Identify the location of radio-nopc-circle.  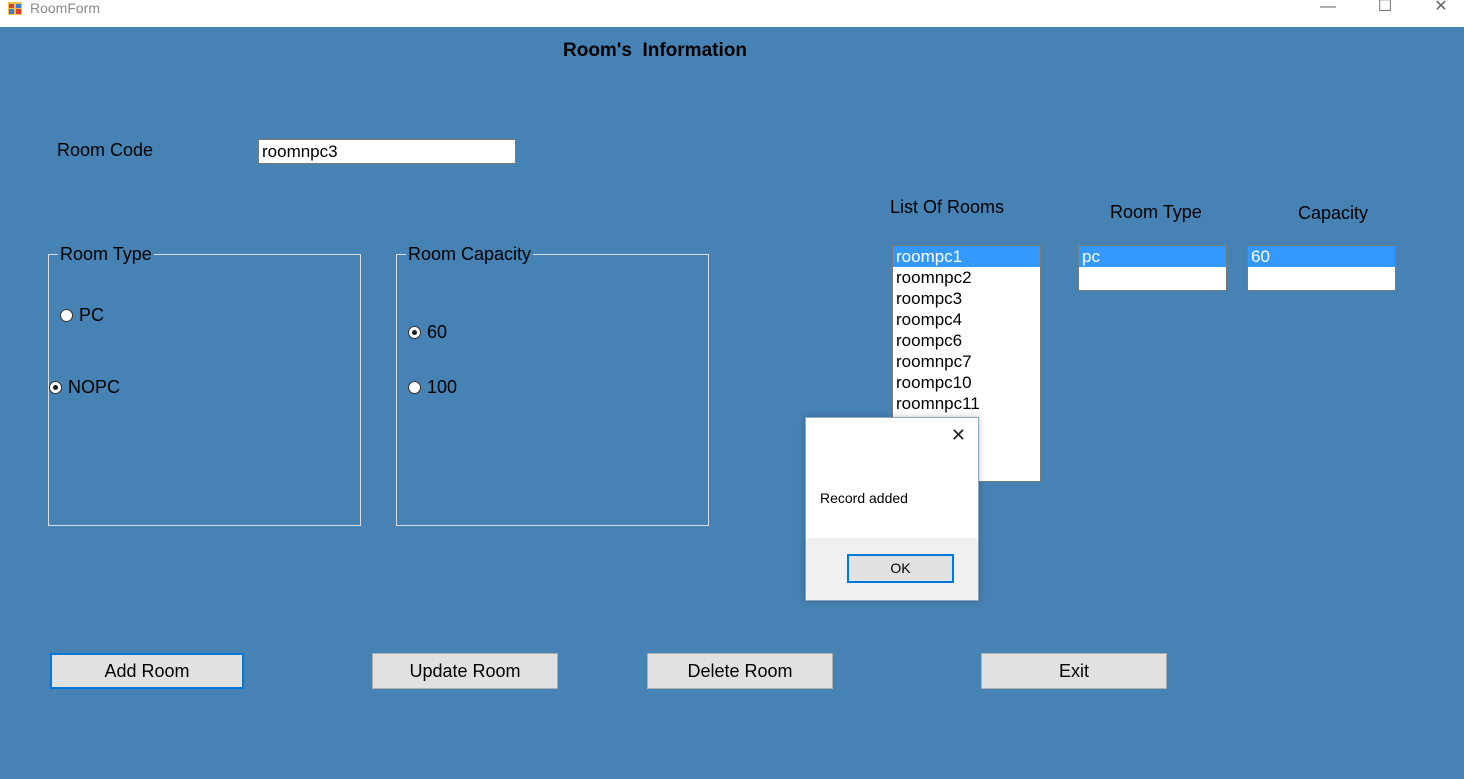
(55, 387).